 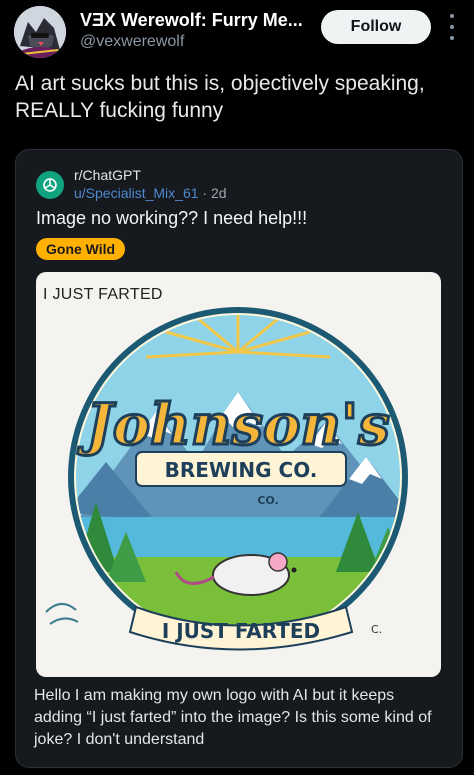 I want to click on subreddit-name: r/ChatGPT, so click(x=107, y=175).